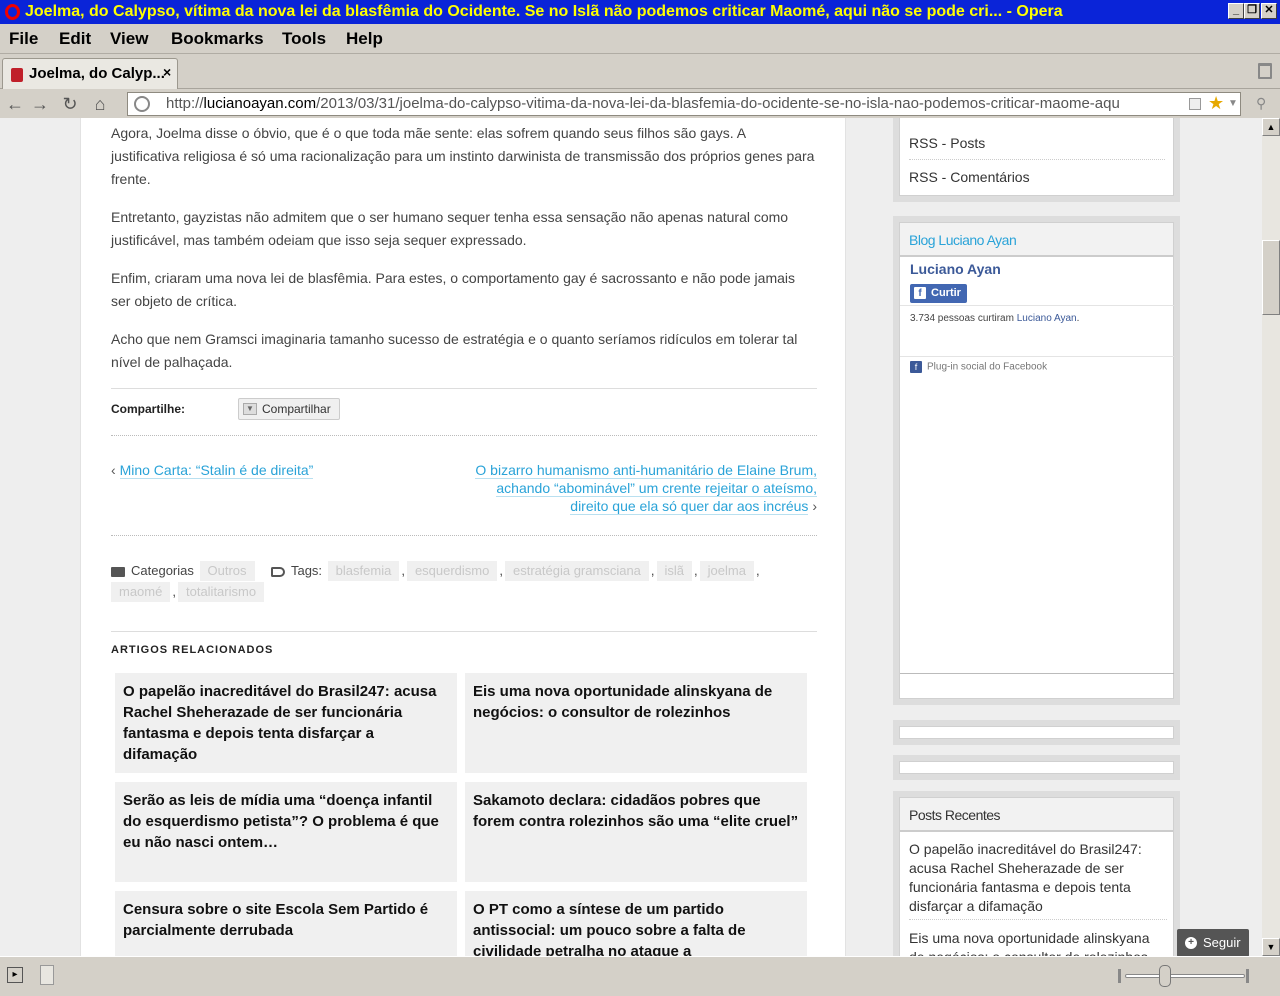 Image resolution: width=1280 pixels, height=996 pixels. Describe the element at coordinates (1185, 976) in the screenshot. I see `zoom-slider-track` at that location.